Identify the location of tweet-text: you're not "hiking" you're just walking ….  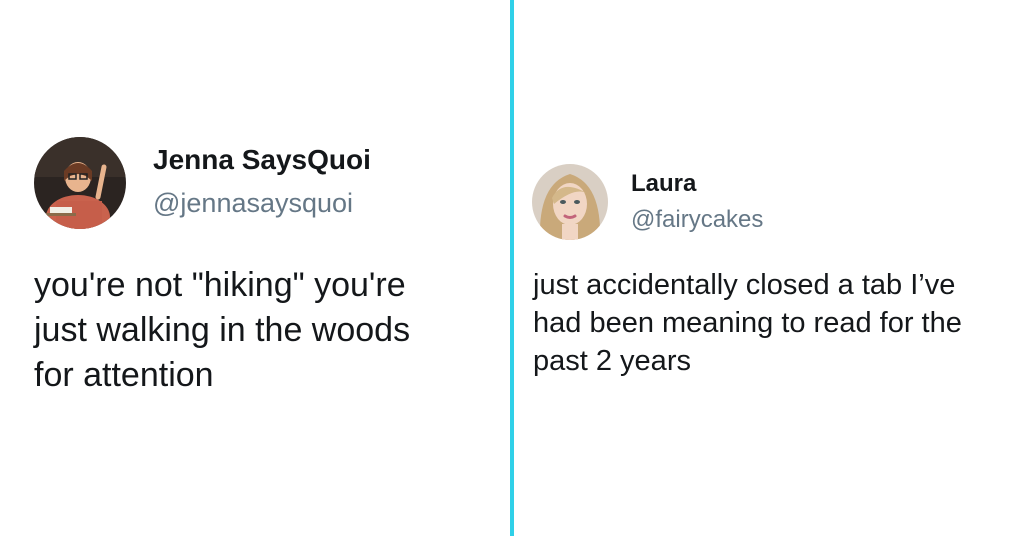
(222, 330).